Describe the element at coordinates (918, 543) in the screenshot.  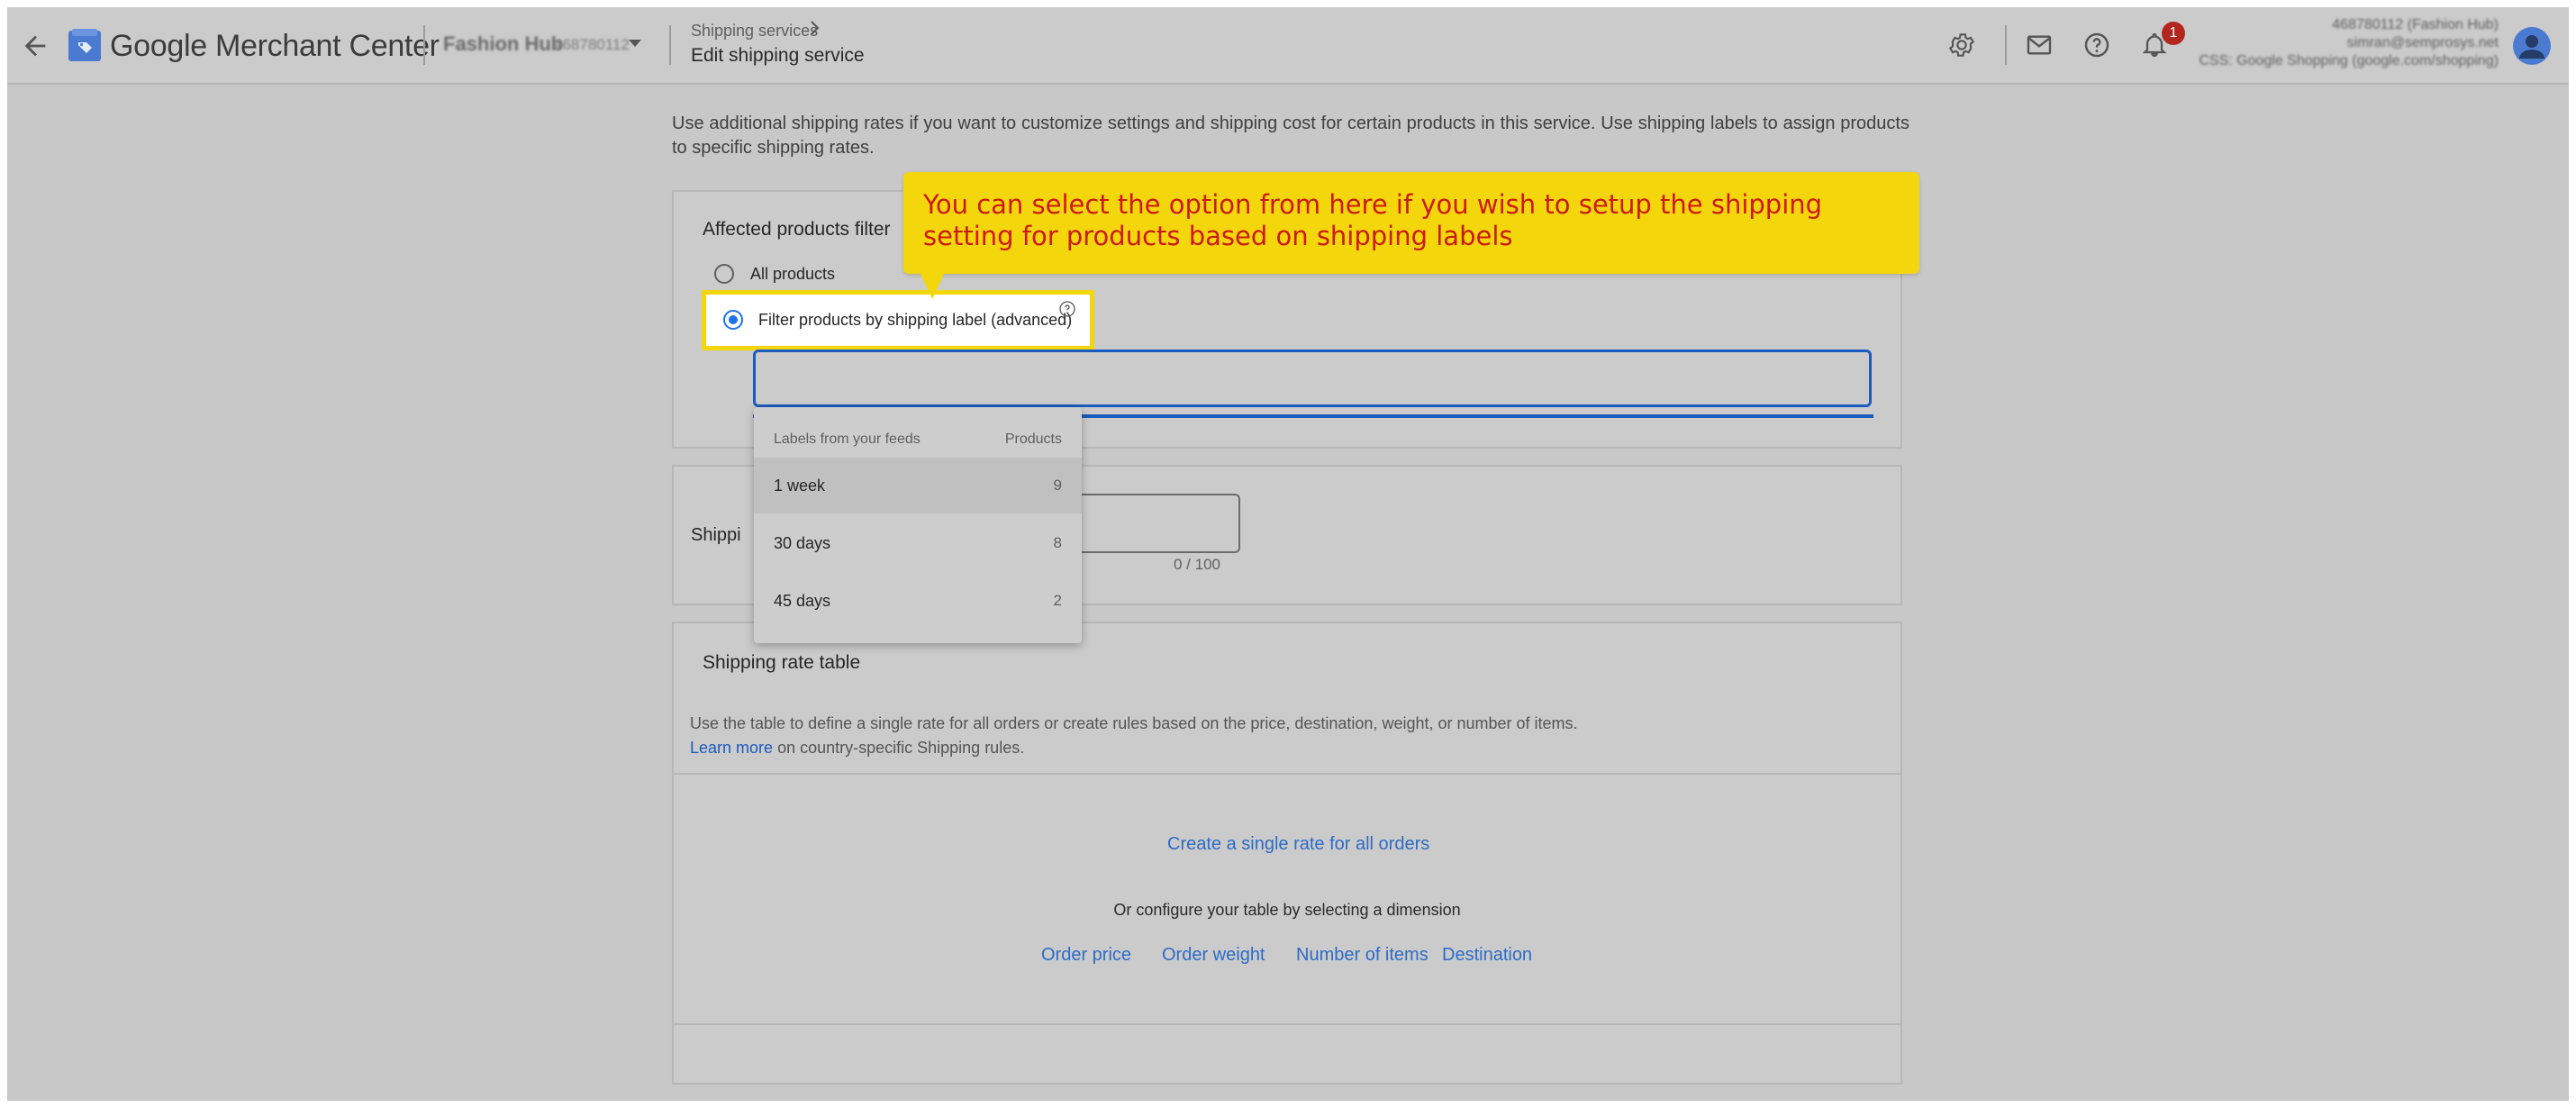
I see `dropdown-option-30-days: 30 days 8` at that location.